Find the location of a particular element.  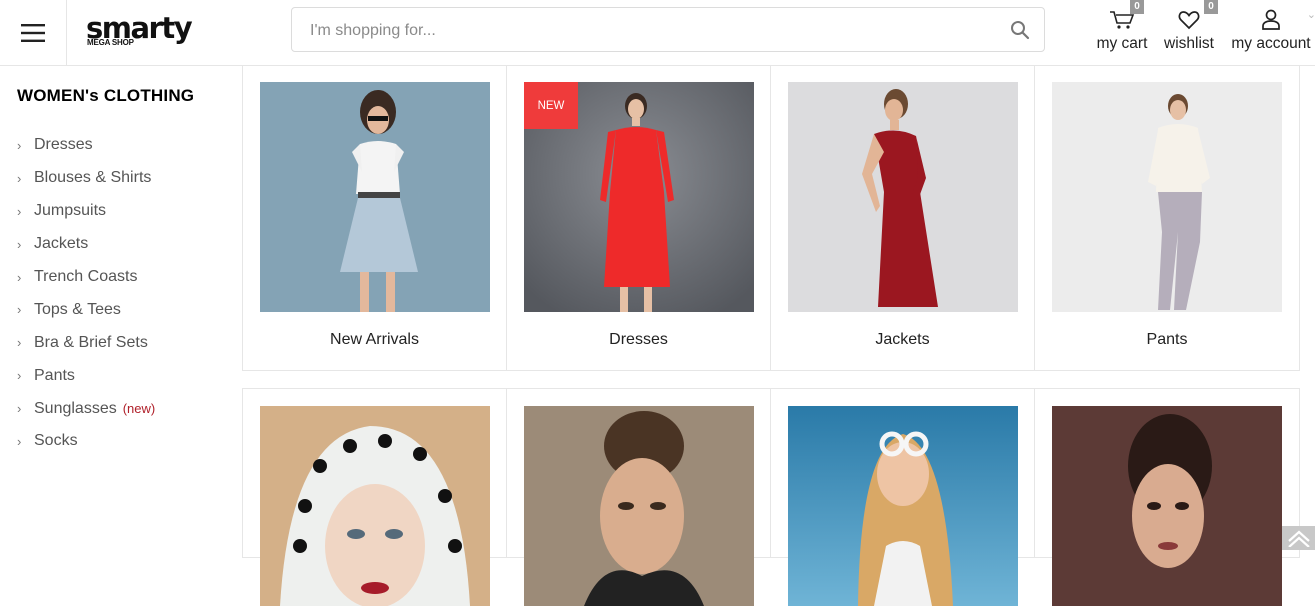

sidebar-item-blouses-shirts: › Blouses & Shirts is located at coordinates (86, 178).